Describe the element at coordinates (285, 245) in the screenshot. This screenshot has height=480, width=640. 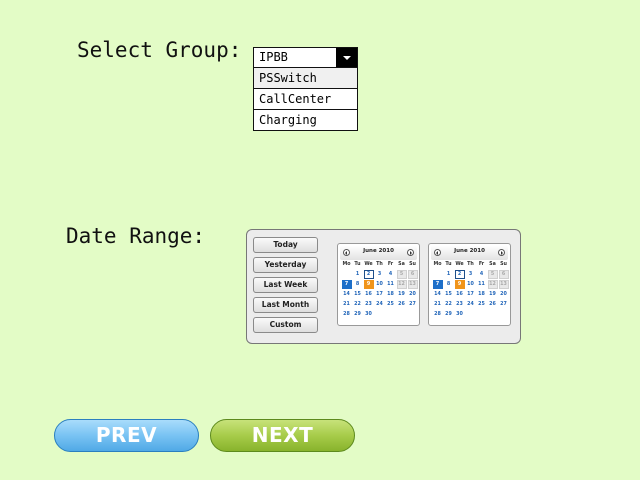
I see `preset-today-button: Today` at that location.